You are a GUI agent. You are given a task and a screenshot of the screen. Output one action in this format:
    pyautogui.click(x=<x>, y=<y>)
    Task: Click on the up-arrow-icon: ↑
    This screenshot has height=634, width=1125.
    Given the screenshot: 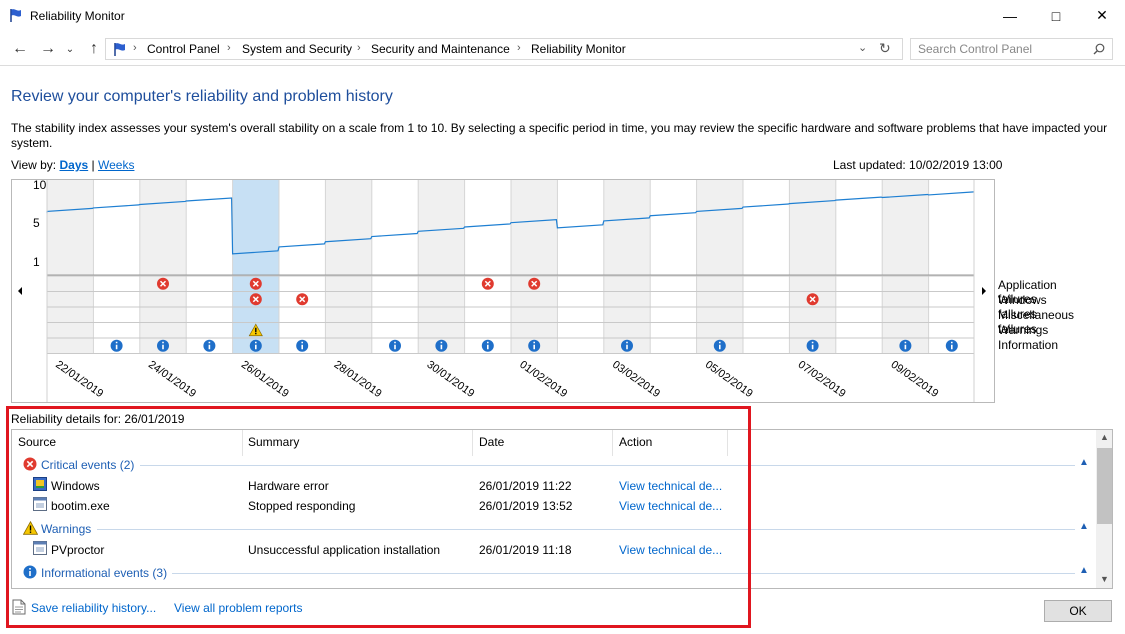 What is the action you would take?
    pyautogui.click(x=94, y=49)
    